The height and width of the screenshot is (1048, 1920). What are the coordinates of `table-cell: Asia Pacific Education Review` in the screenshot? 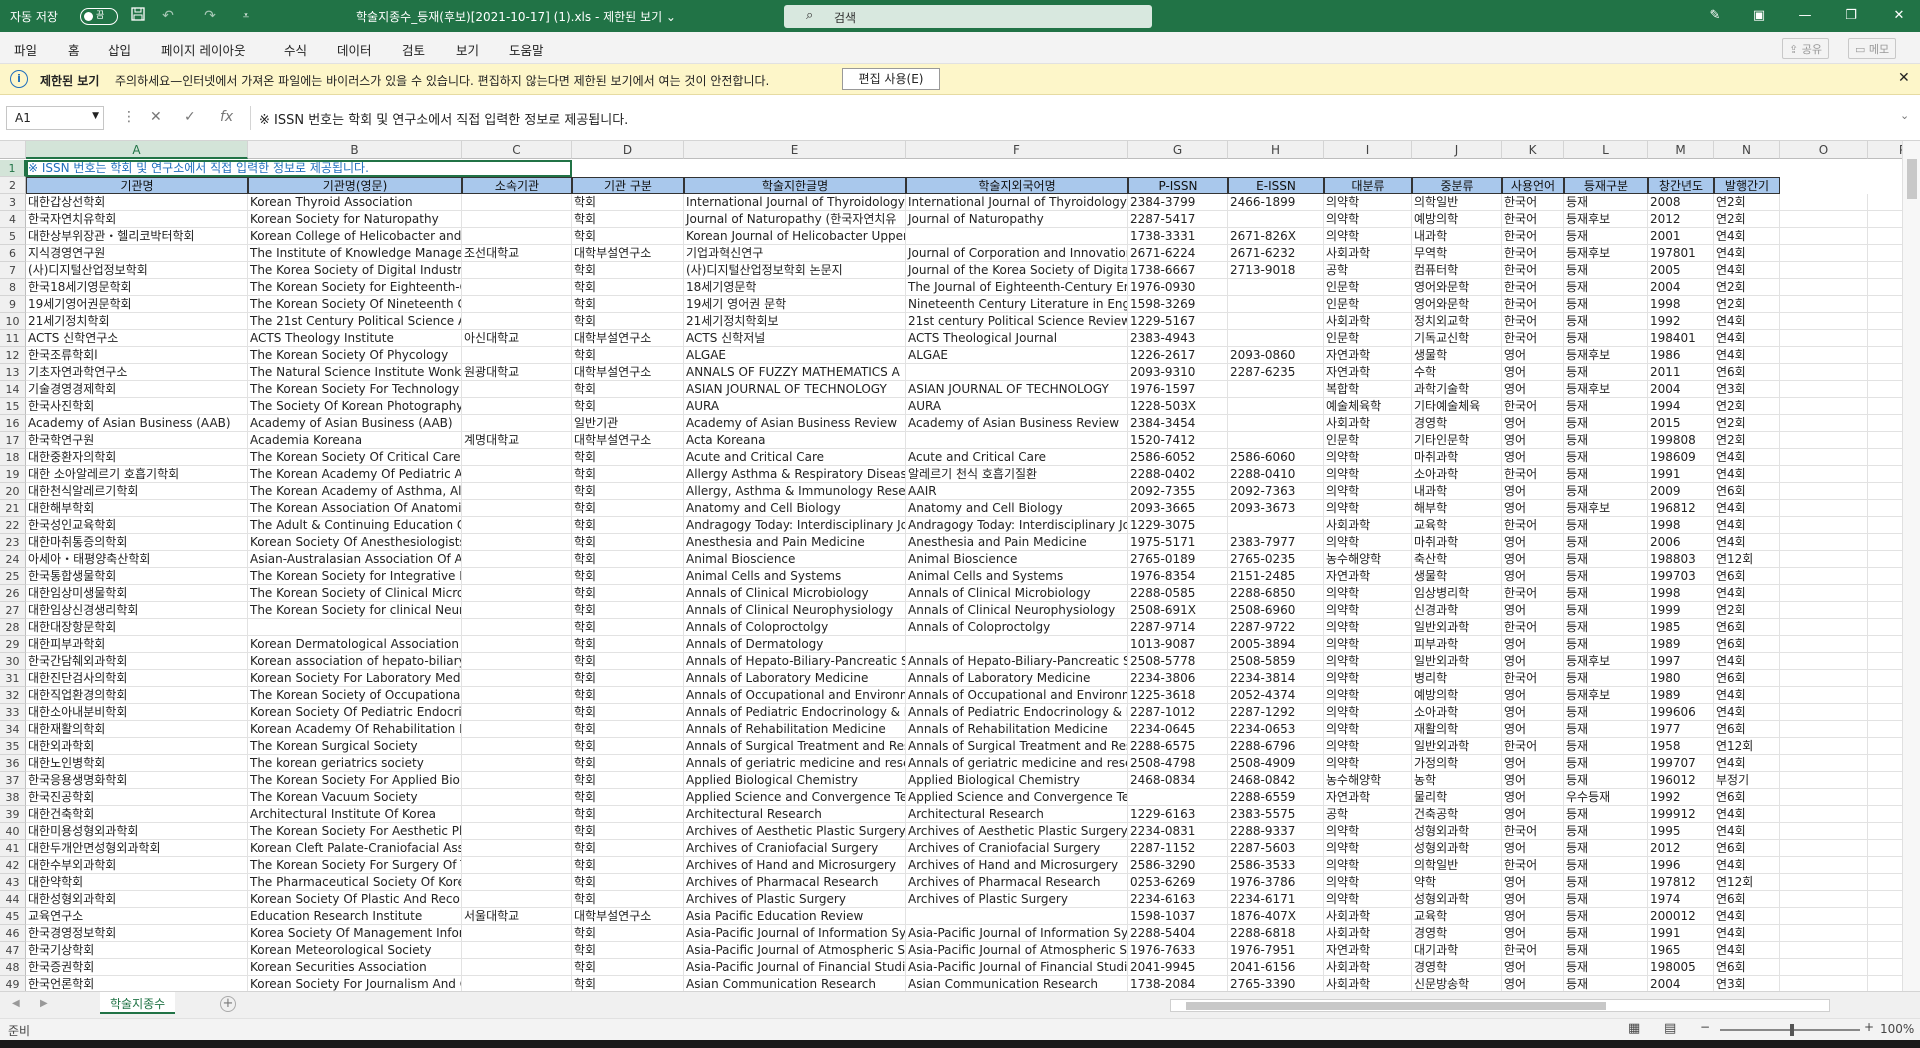 It's located at (795, 916).